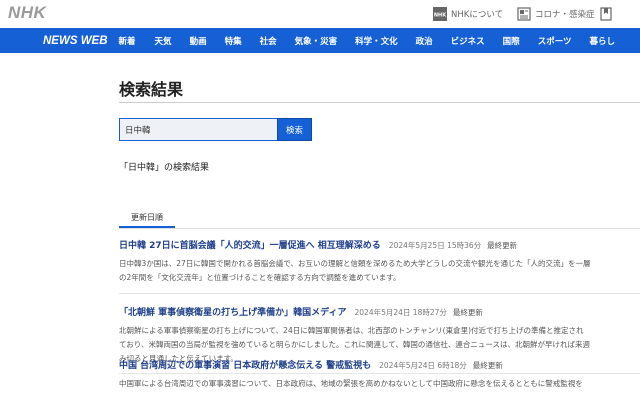 Image resolution: width=640 pixels, height=416 pixels. What do you see at coordinates (260, 277) in the screenshot?
I see `snippet-line: の2年間を「文化交流年」と位置づけることを確認する方向で調整を進めています。` at bounding box center [260, 277].